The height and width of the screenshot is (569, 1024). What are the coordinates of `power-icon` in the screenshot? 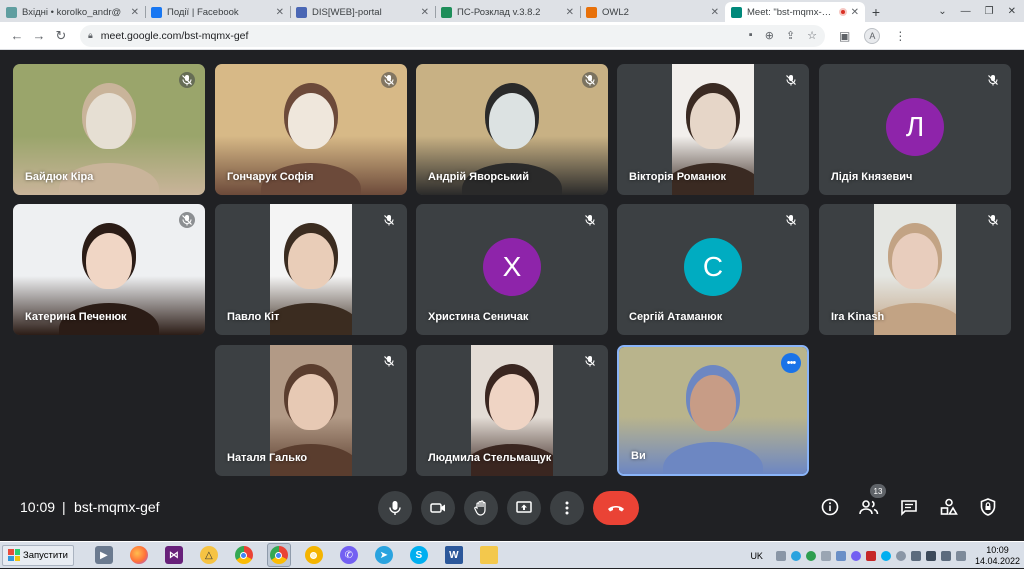 It's located at (945, 555).